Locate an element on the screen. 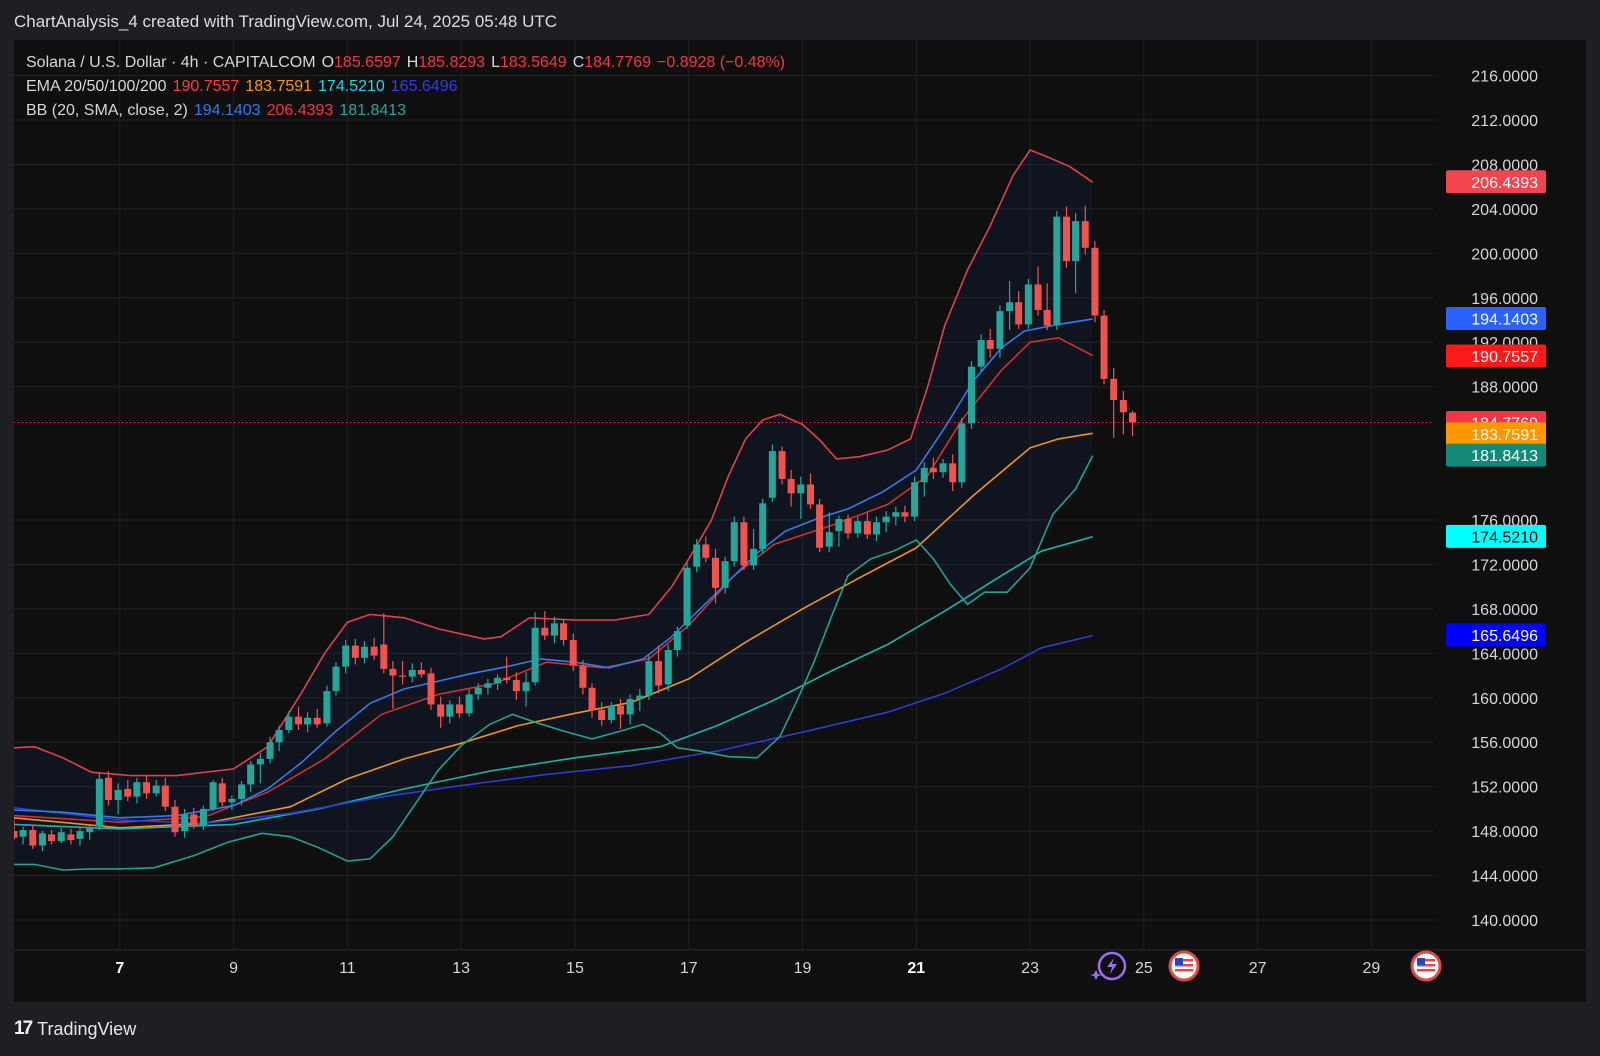 This screenshot has width=1600, height=1056. y-tick-label: 168.0000 is located at coordinates (1504, 610).